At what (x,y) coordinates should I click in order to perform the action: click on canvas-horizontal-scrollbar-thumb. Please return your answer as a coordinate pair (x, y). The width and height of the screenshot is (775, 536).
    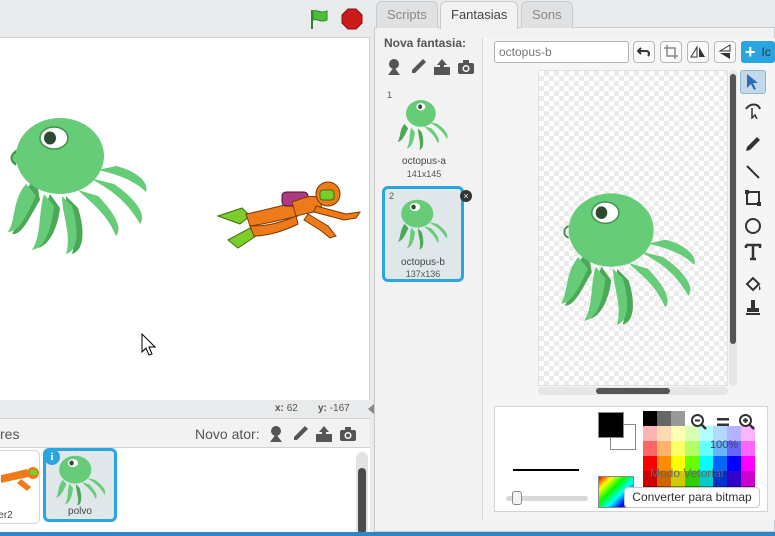
    Looking at the image, I should click on (633, 391).